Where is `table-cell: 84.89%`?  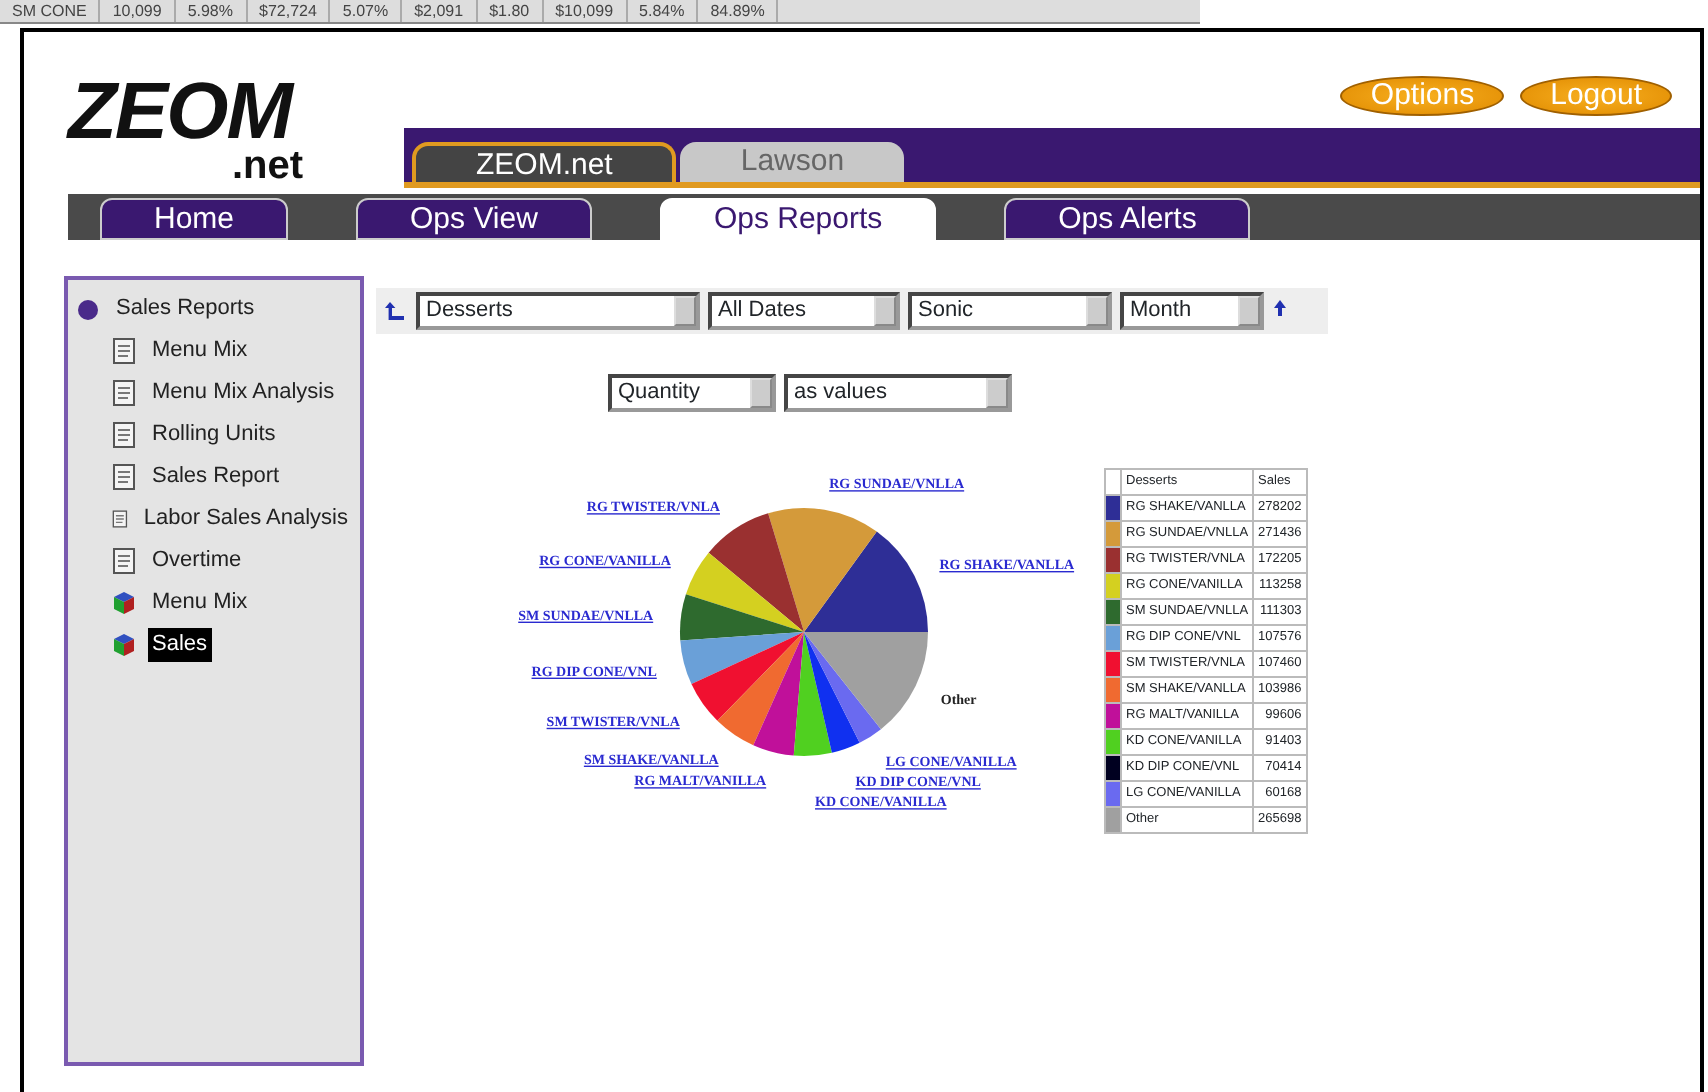 table-cell: 84.89% is located at coordinates (738, 11).